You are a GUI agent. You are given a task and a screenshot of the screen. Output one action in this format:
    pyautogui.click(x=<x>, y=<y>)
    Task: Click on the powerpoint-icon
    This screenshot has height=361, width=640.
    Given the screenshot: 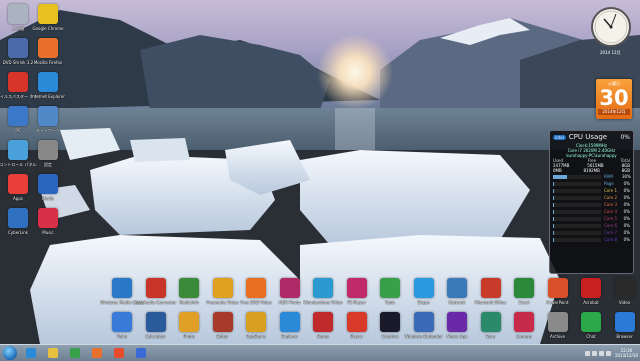 What is the action you would take?
    pyautogui.click(x=558, y=288)
    